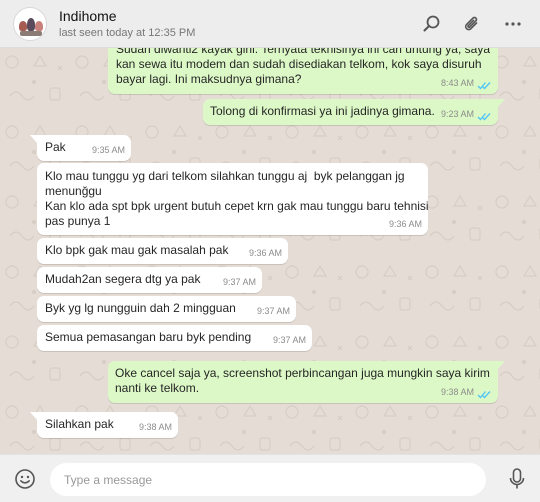  Describe the element at coordinates (25, 479) in the screenshot. I see `emoji-icon` at that location.